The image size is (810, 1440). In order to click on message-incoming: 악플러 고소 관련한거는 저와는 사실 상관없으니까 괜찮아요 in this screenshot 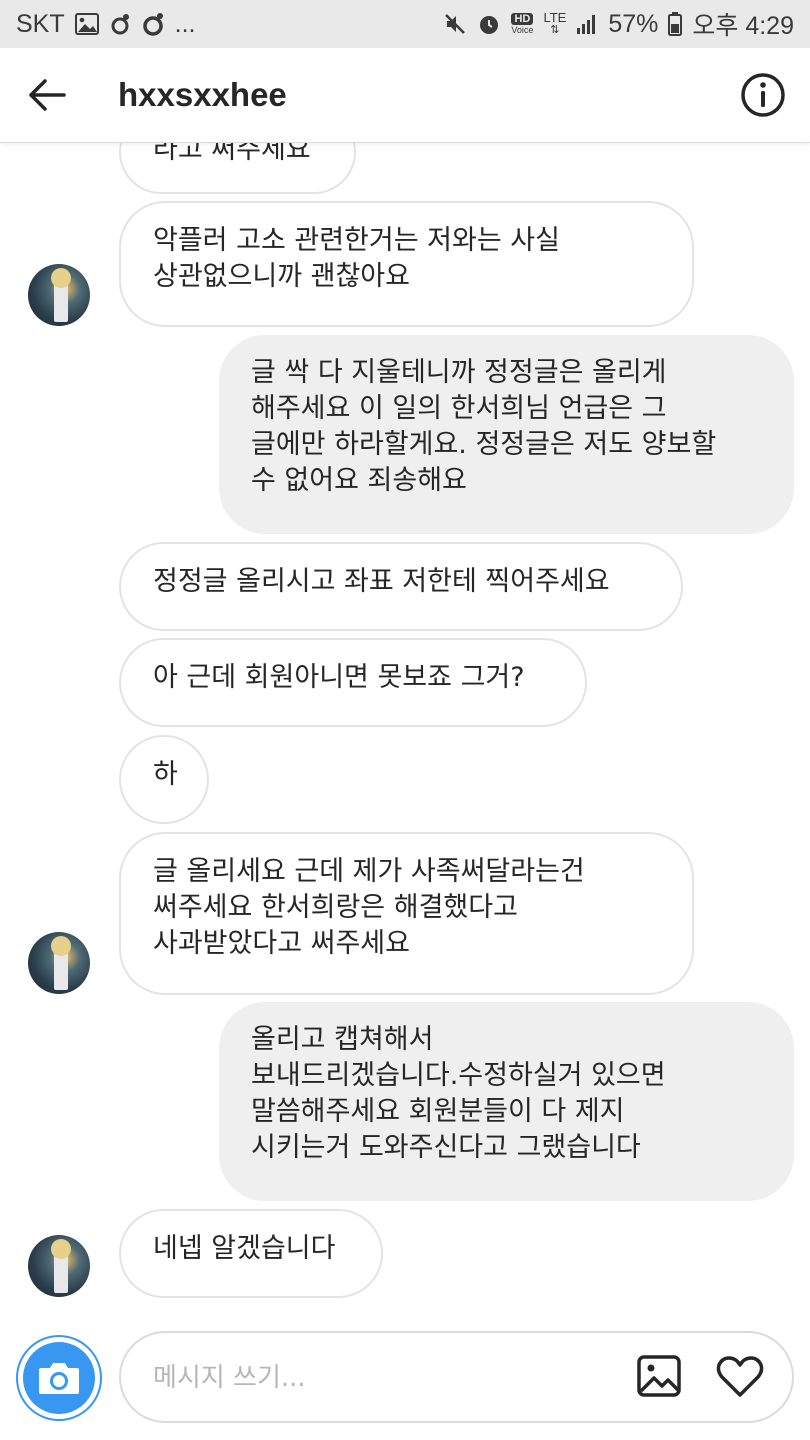, I will do `click(406, 264)`.